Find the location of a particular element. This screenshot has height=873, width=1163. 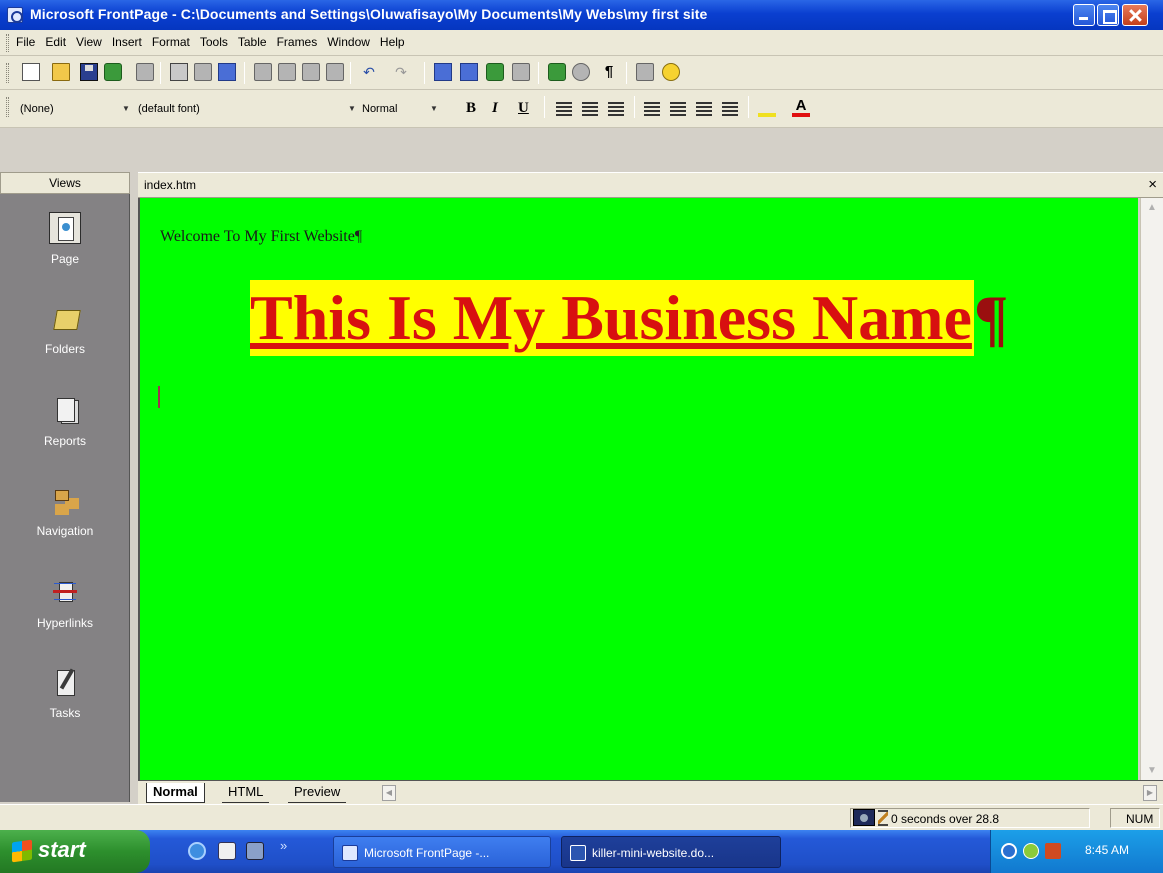

text-cursor is located at coordinates (159, 397).